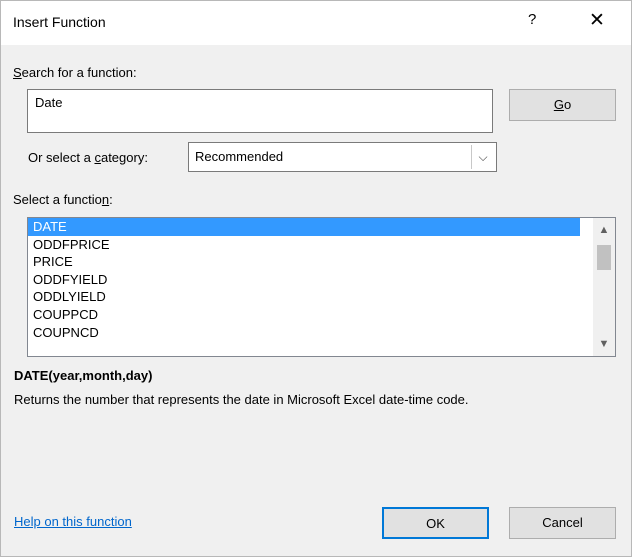 This screenshot has height=557, width=632. What do you see at coordinates (562, 523) in the screenshot?
I see `cancel-button: Cancel` at bounding box center [562, 523].